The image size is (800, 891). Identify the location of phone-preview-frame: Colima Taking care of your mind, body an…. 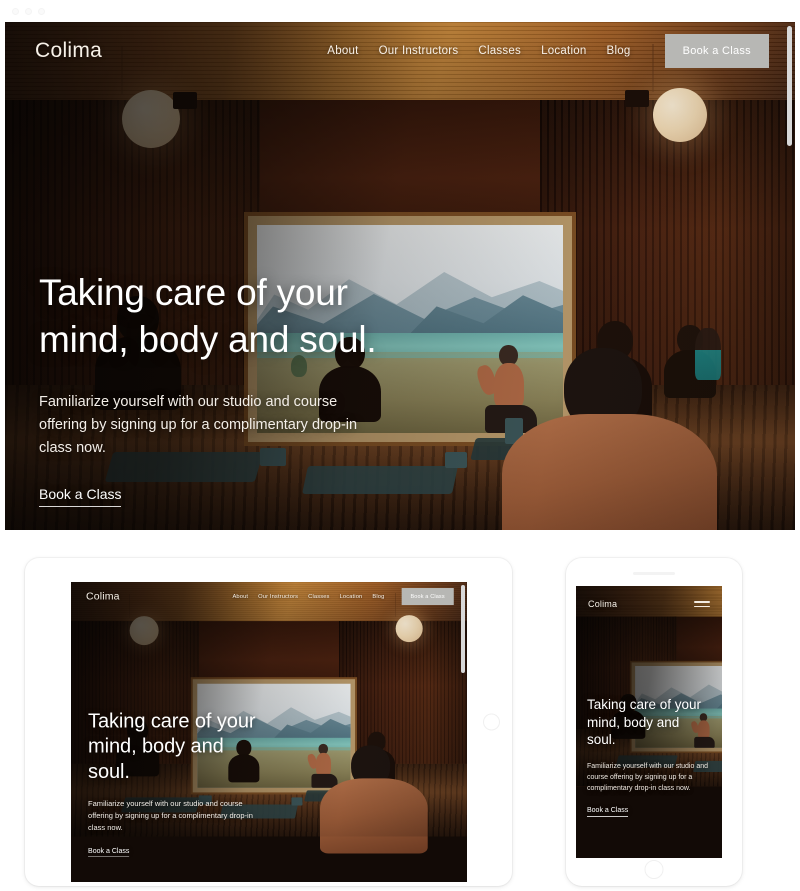
(654, 722).